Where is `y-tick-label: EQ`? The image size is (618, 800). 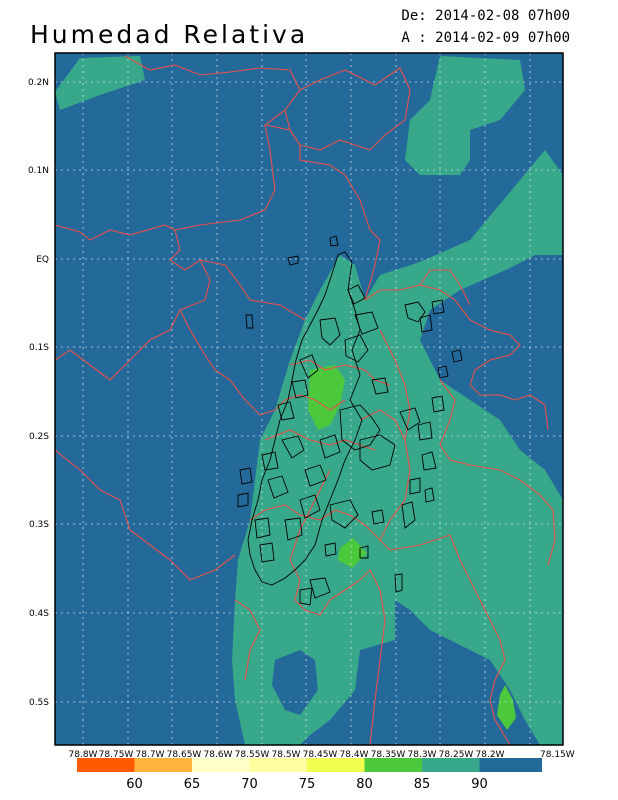
y-tick-label: EQ is located at coordinates (42, 260).